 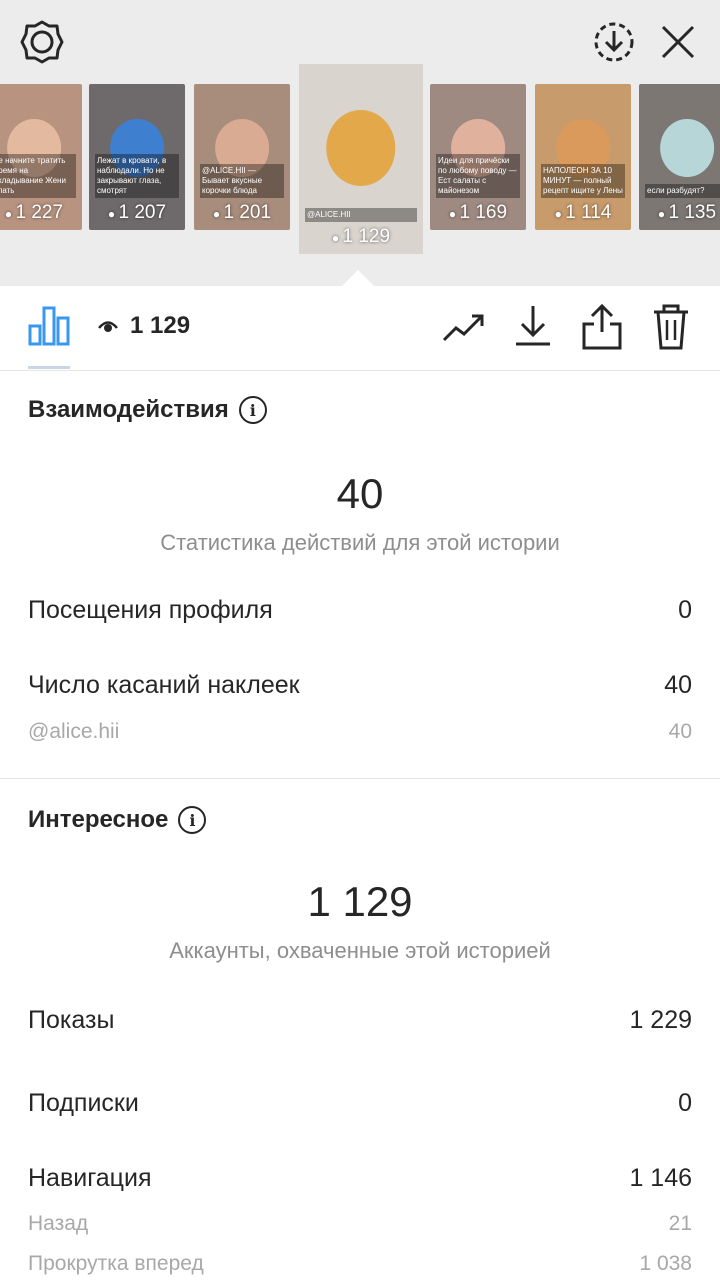 I want to click on views-count: 1 129, so click(x=160, y=325).